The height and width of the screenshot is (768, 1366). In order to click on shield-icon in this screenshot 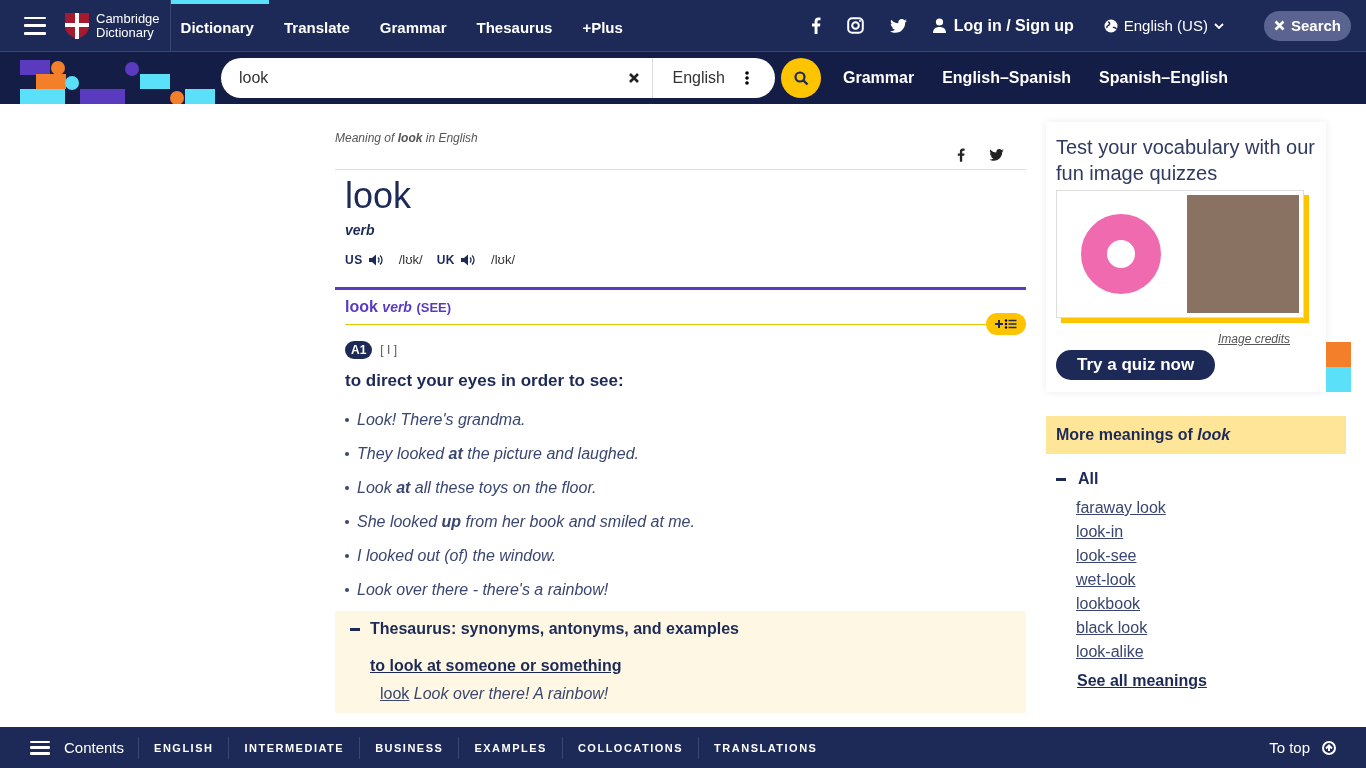, I will do `click(77, 25)`.